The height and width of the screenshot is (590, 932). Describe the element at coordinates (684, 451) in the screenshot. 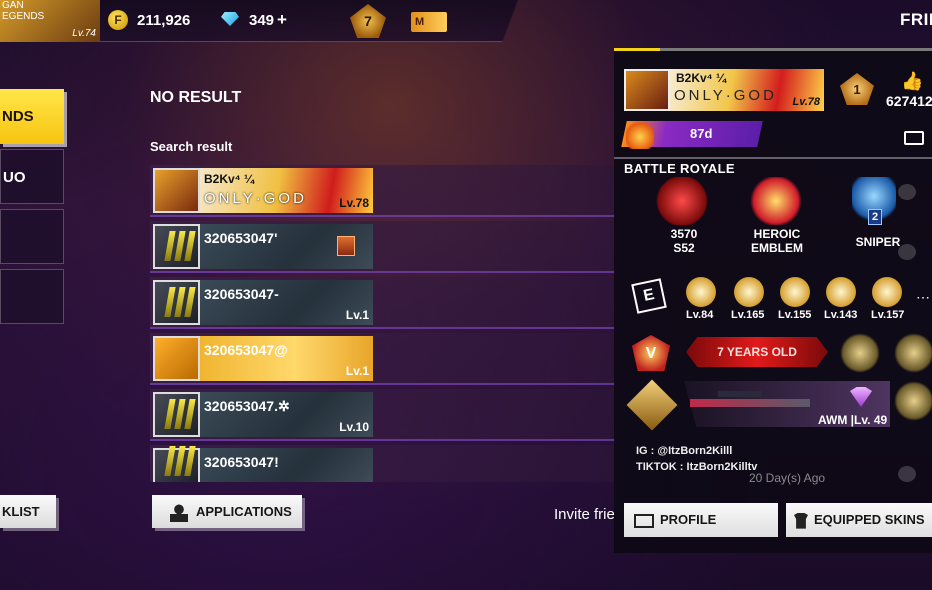

I see `instagram-handle: IG : @ItzBorn2Killl` at that location.